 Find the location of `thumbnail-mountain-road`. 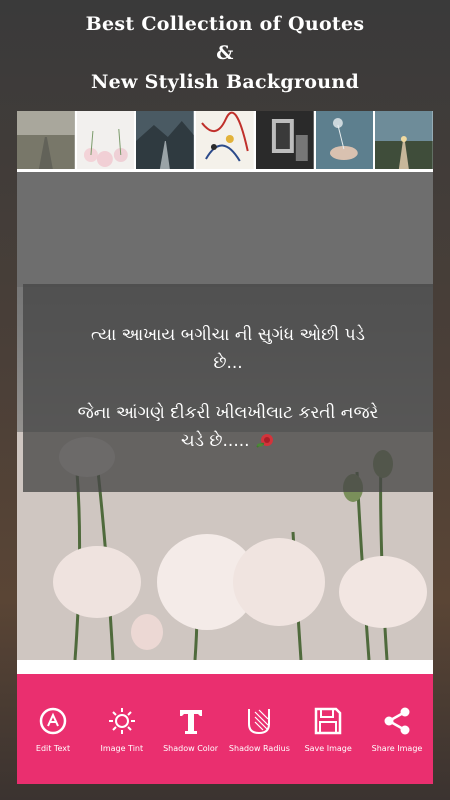

thumbnail-mountain-road is located at coordinates (165, 140).